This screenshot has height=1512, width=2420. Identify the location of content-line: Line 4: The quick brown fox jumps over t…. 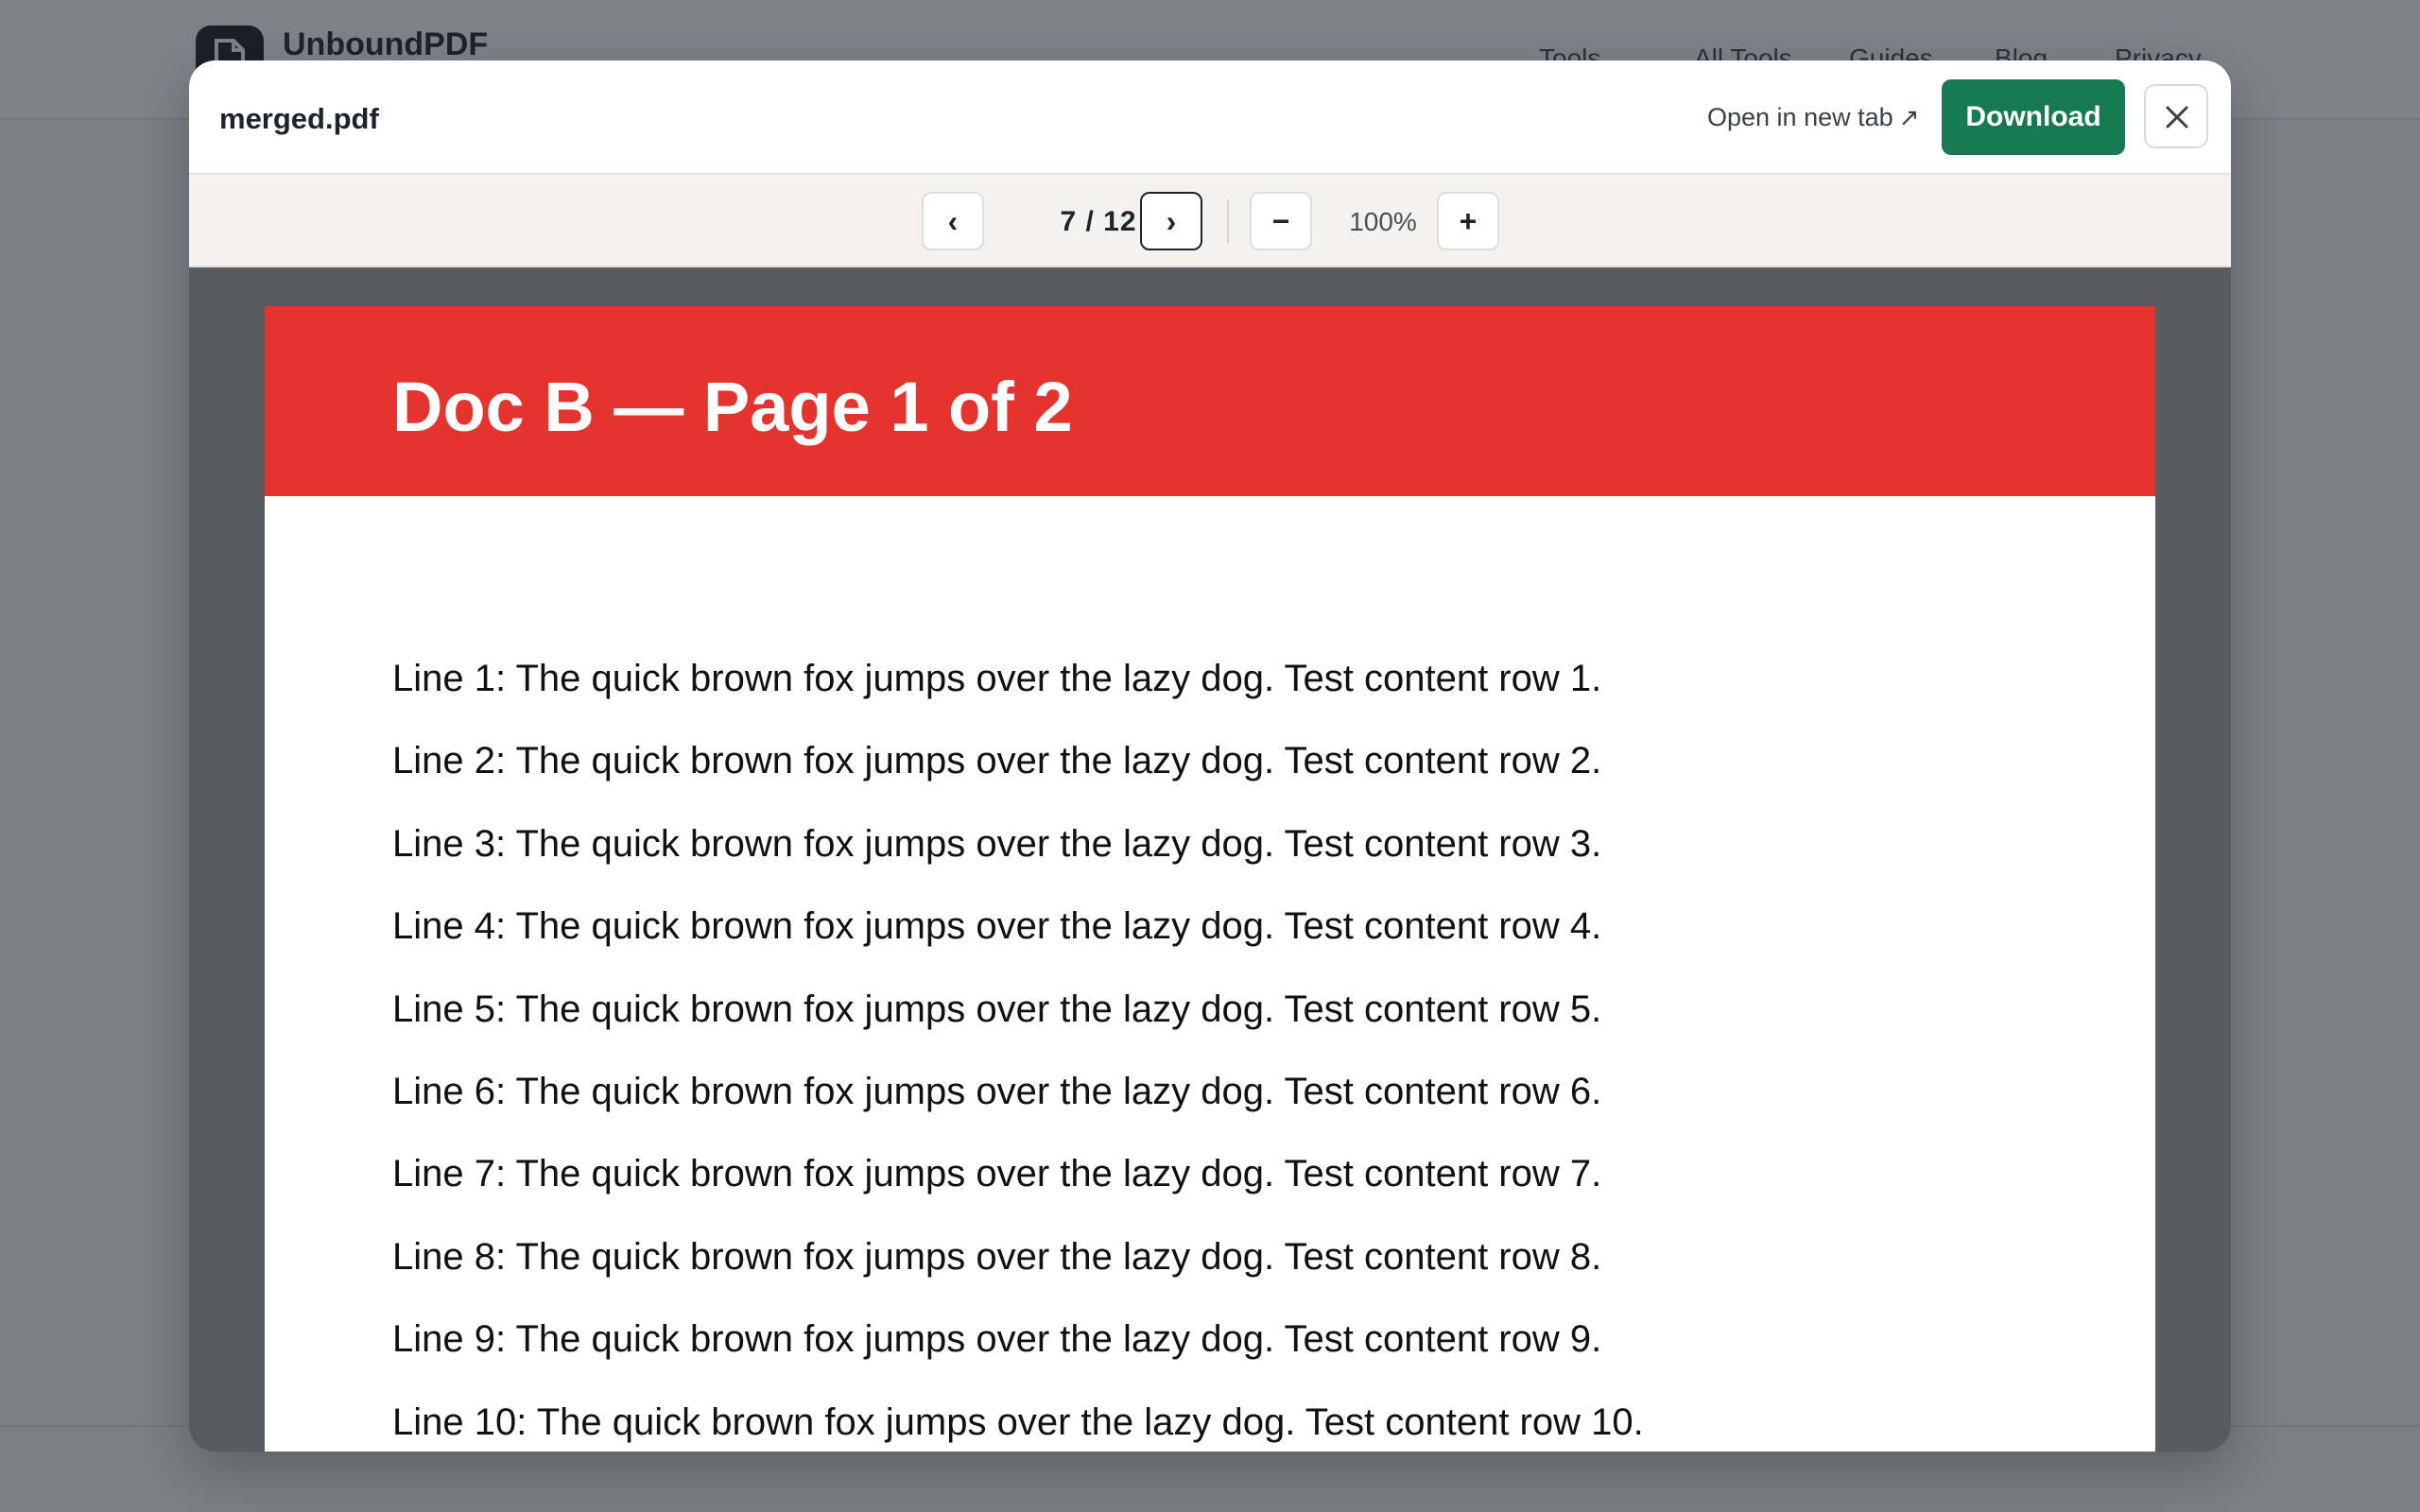
(997, 926).